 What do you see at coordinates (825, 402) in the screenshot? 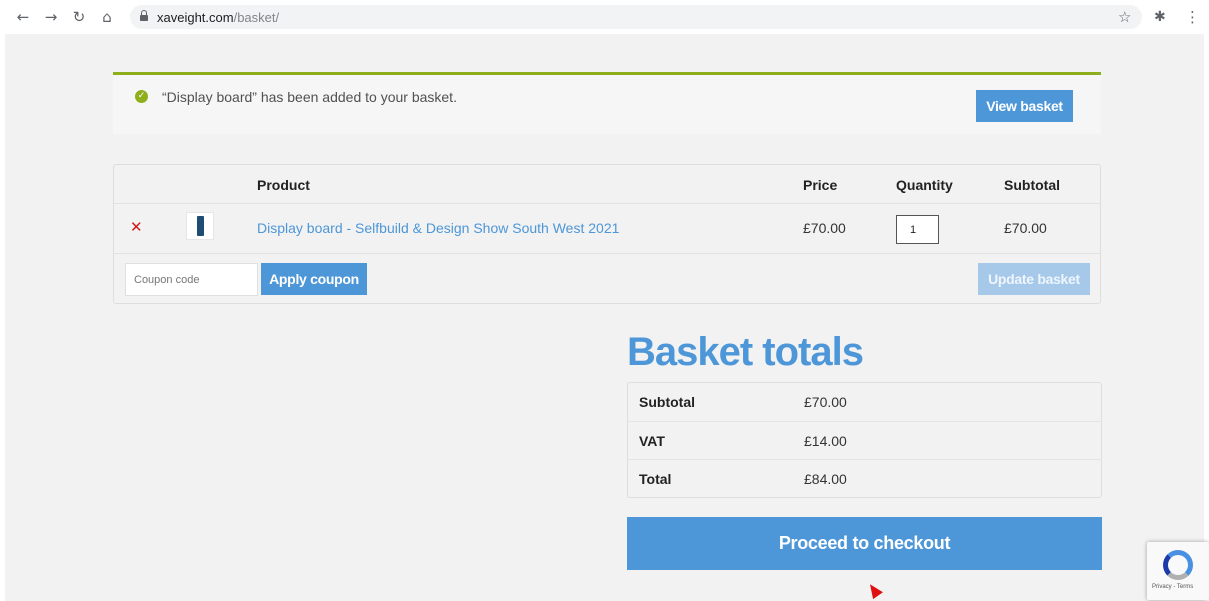
I see `totals-value: £70.00` at bounding box center [825, 402].